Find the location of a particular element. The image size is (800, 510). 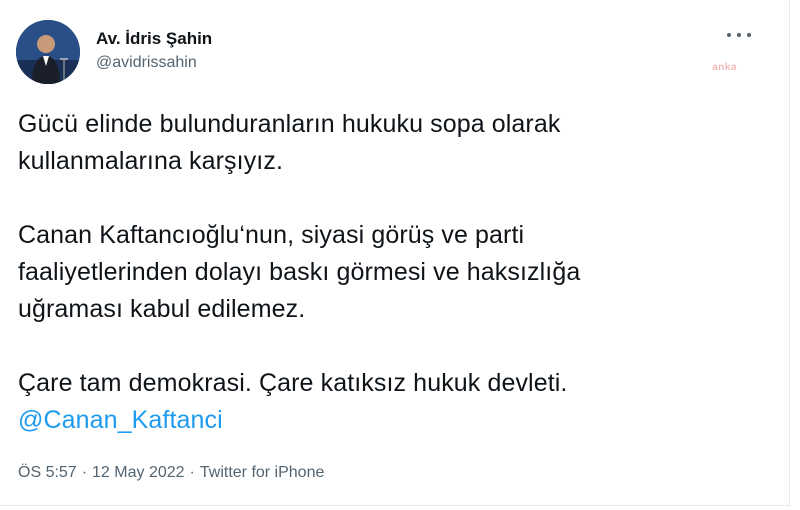

more-horizontal-icon is located at coordinates (739, 35).